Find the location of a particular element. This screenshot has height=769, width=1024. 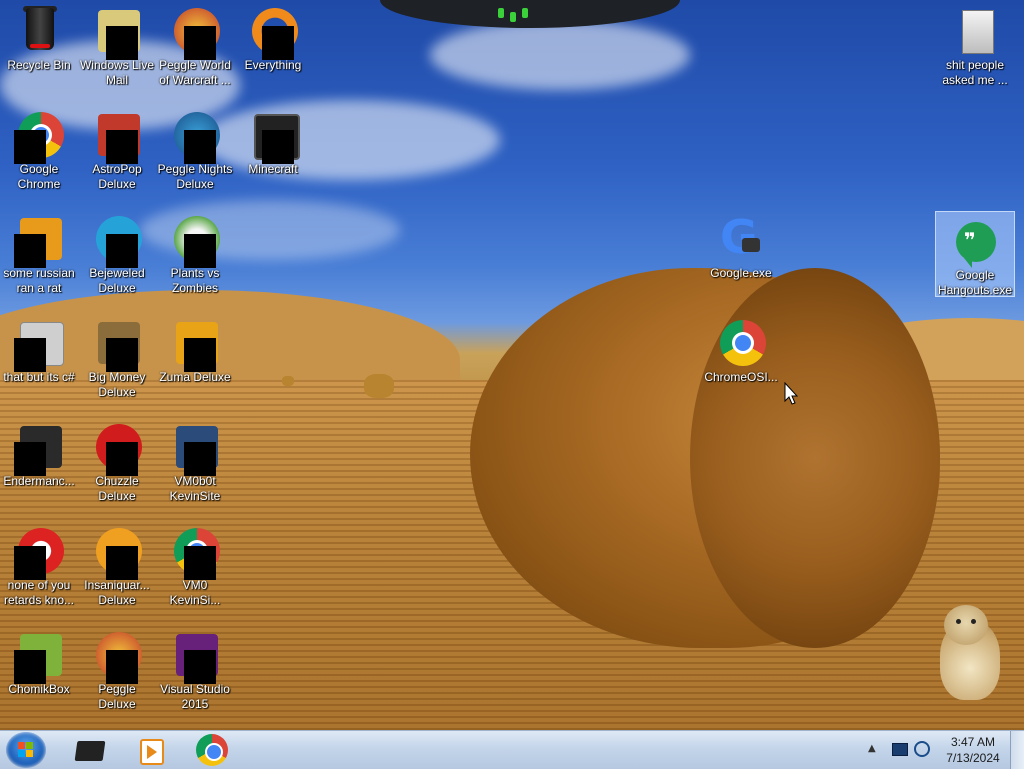

icon-label: Google Chrome is located at coordinates (39, 176).